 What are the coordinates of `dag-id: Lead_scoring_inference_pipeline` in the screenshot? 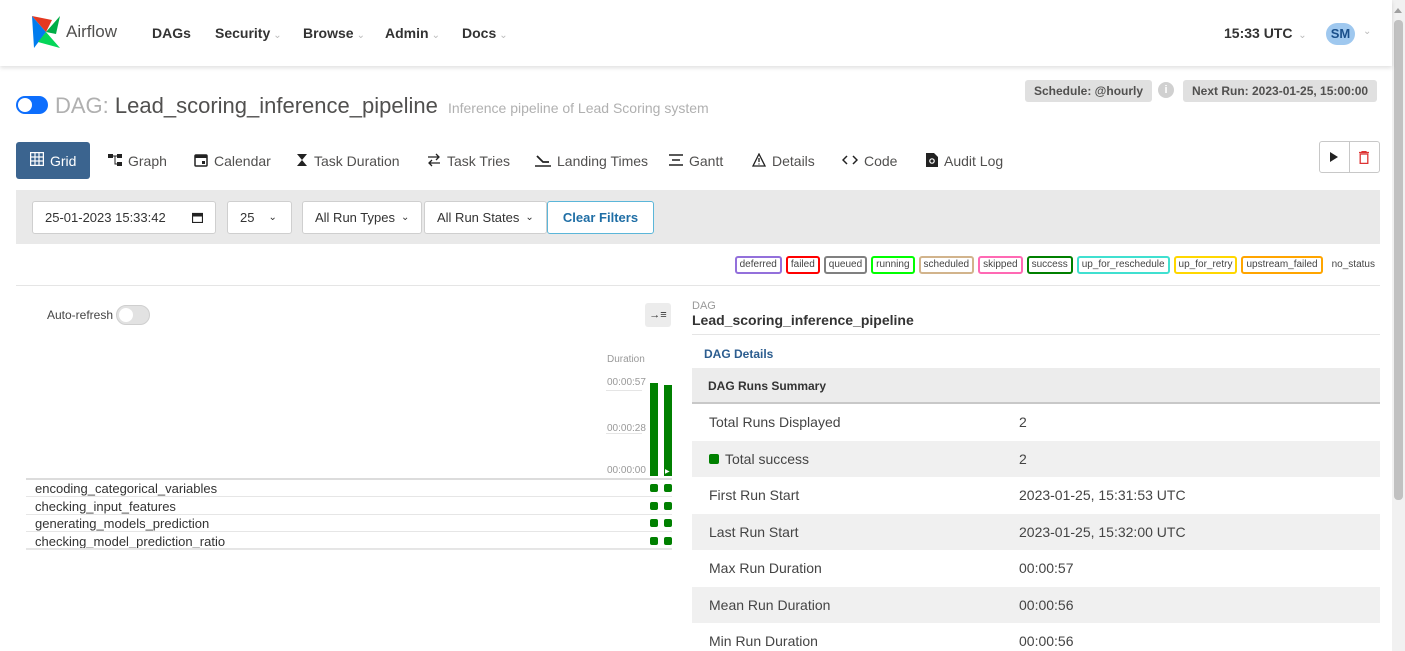 It's located at (276, 105).